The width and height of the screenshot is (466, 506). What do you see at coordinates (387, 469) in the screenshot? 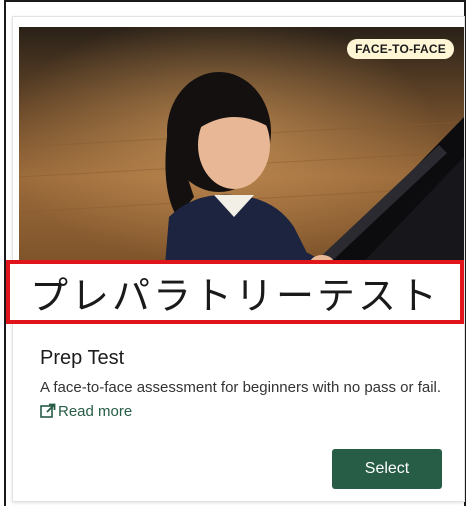
I see `select-button: Select` at bounding box center [387, 469].